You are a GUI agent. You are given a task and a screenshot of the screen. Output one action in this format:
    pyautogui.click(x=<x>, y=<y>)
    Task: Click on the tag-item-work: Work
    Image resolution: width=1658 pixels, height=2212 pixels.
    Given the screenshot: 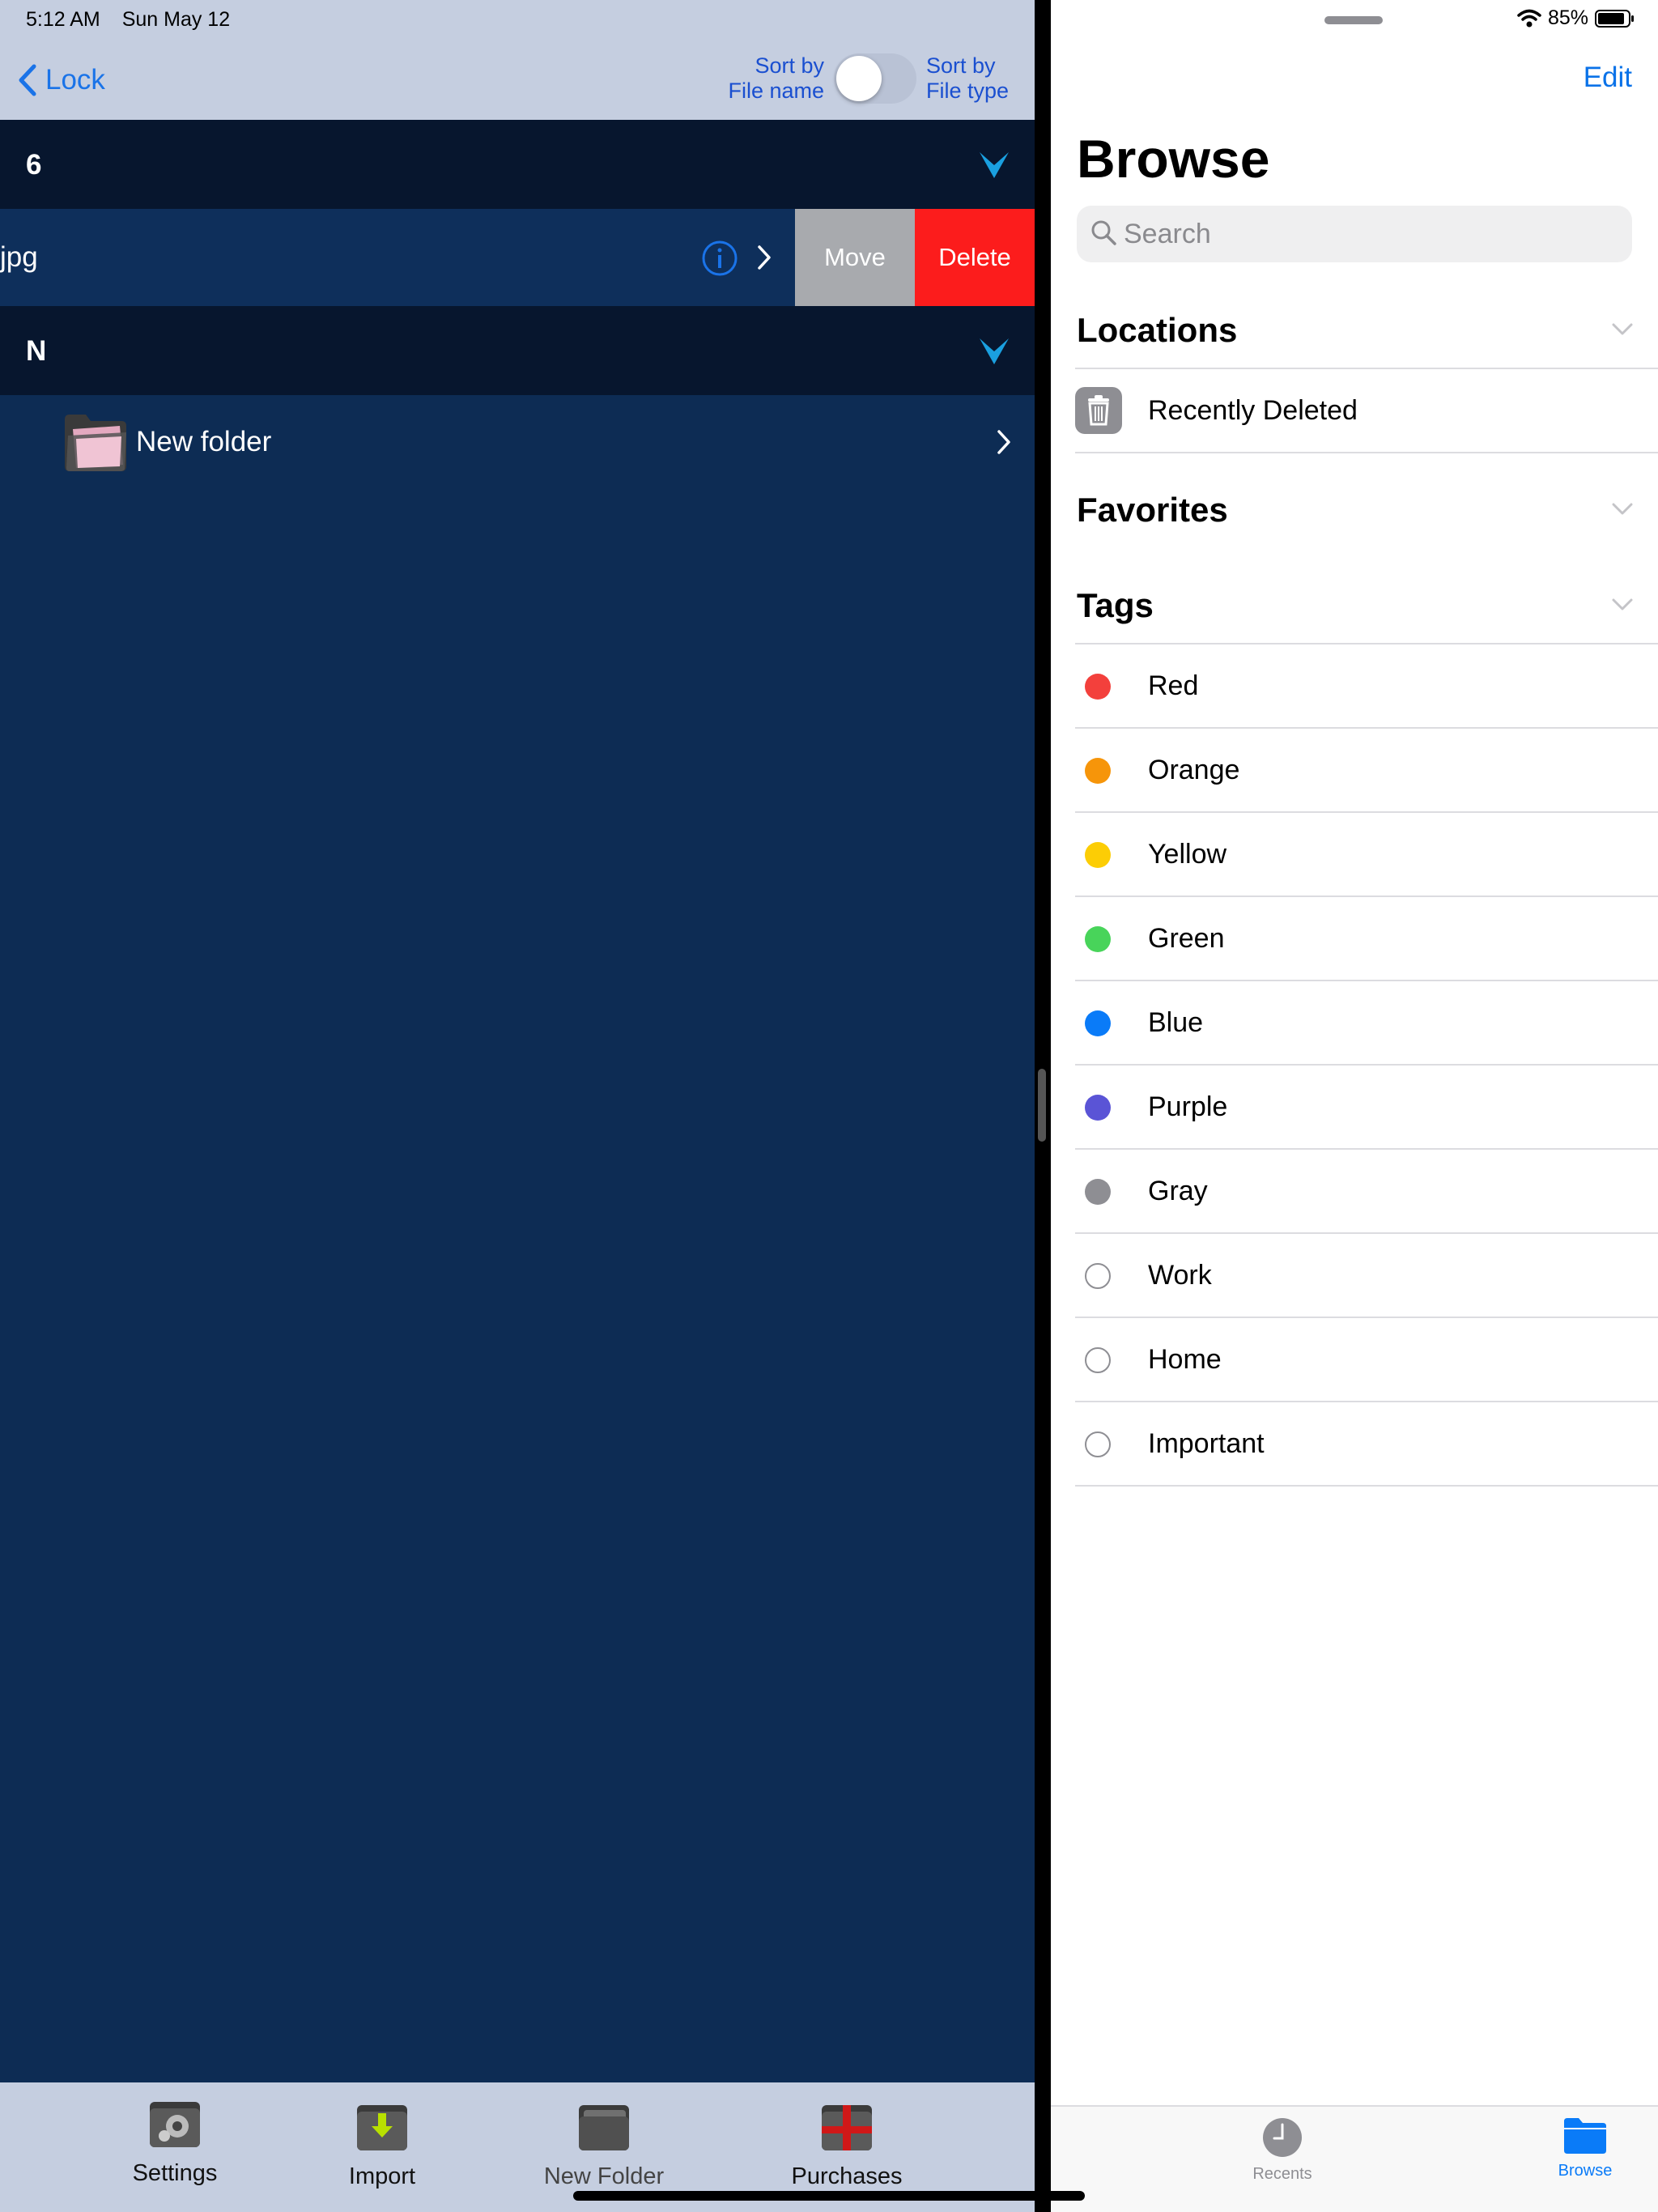 What is the action you would take?
    pyautogui.click(x=1366, y=1276)
    